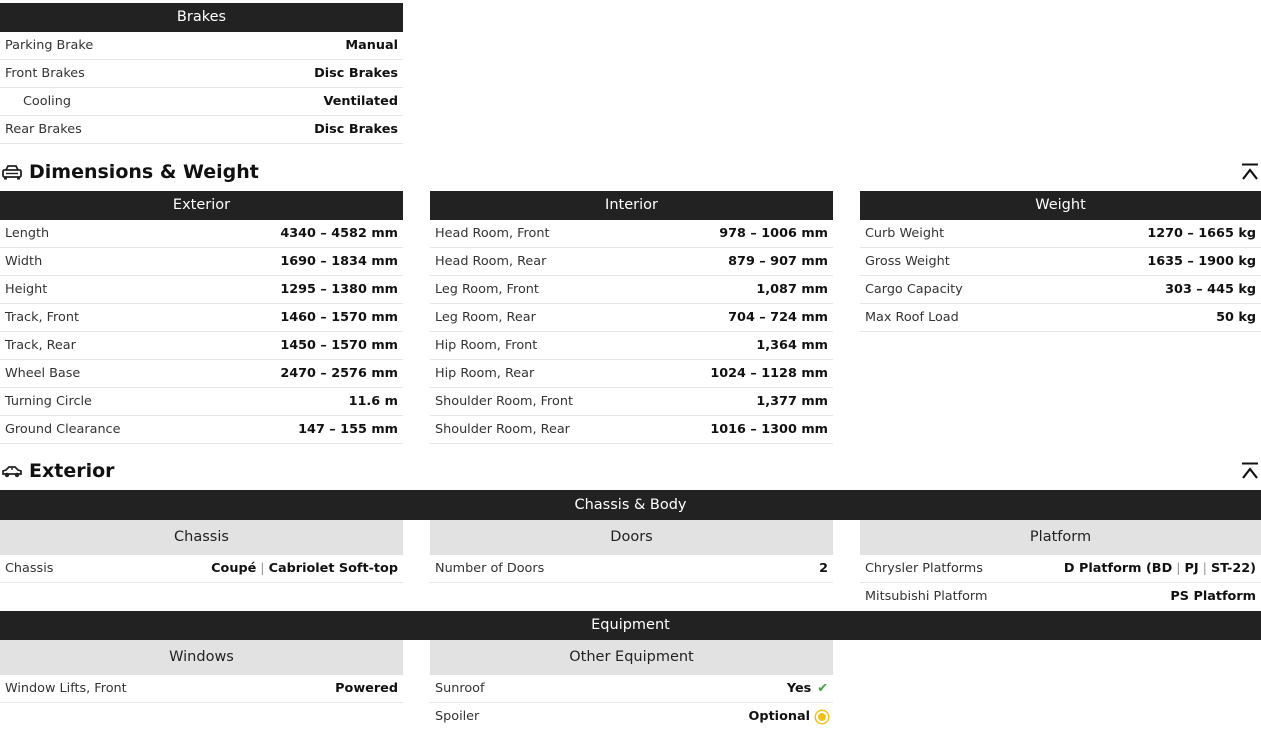 Image resolution: width=1261 pixels, height=730 pixels. Describe the element at coordinates (66, 688) in the screenshot. I see `row-label: Window Lifts, Front` at that location.